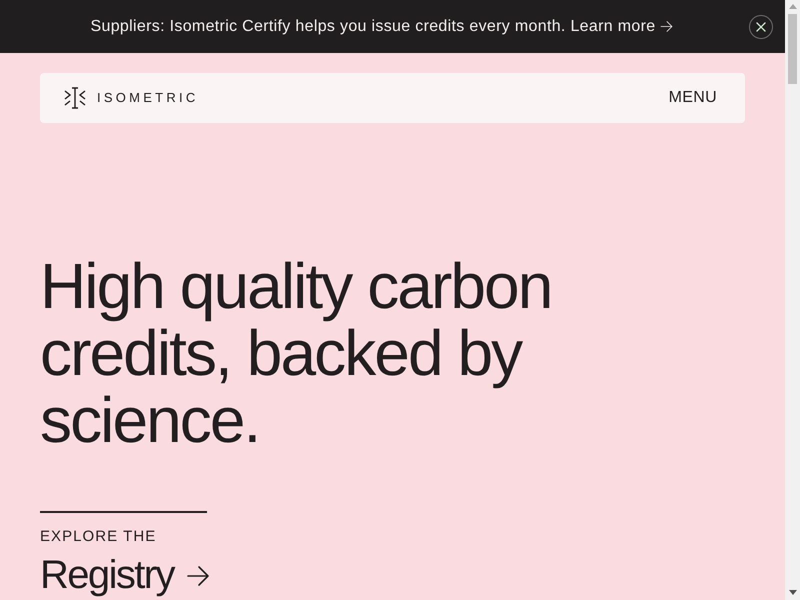 This screenshot has height=600, width=800. Describe the element at coordinates (98, 536) in the screenshot. I see `explore-label: EXPLORE THE` at that location.